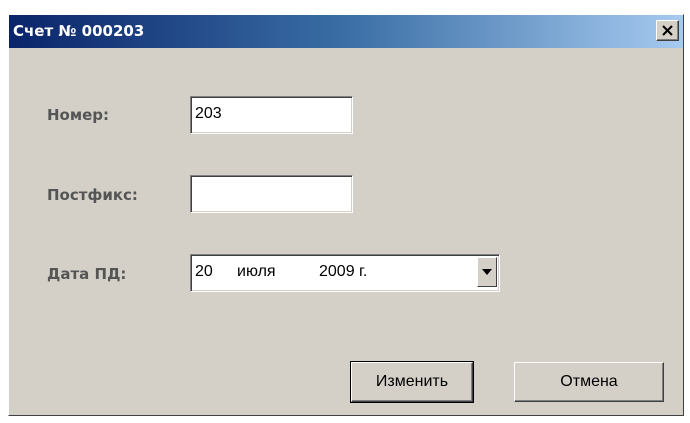 The image size is (690, 423). Describe the element at coordinates (78, 115) in the screenshot. I see `number-label: Номер:` at that location.